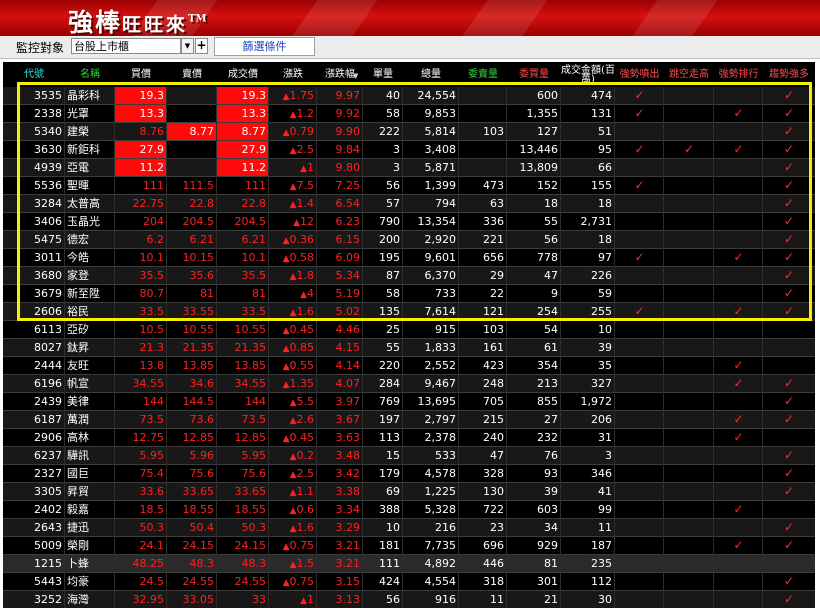 The image size is (820, 608). What do you see at coordinates (302, 329) in the screenshot?
I see `change-value: 0.45` at bounding box center [302, 329].